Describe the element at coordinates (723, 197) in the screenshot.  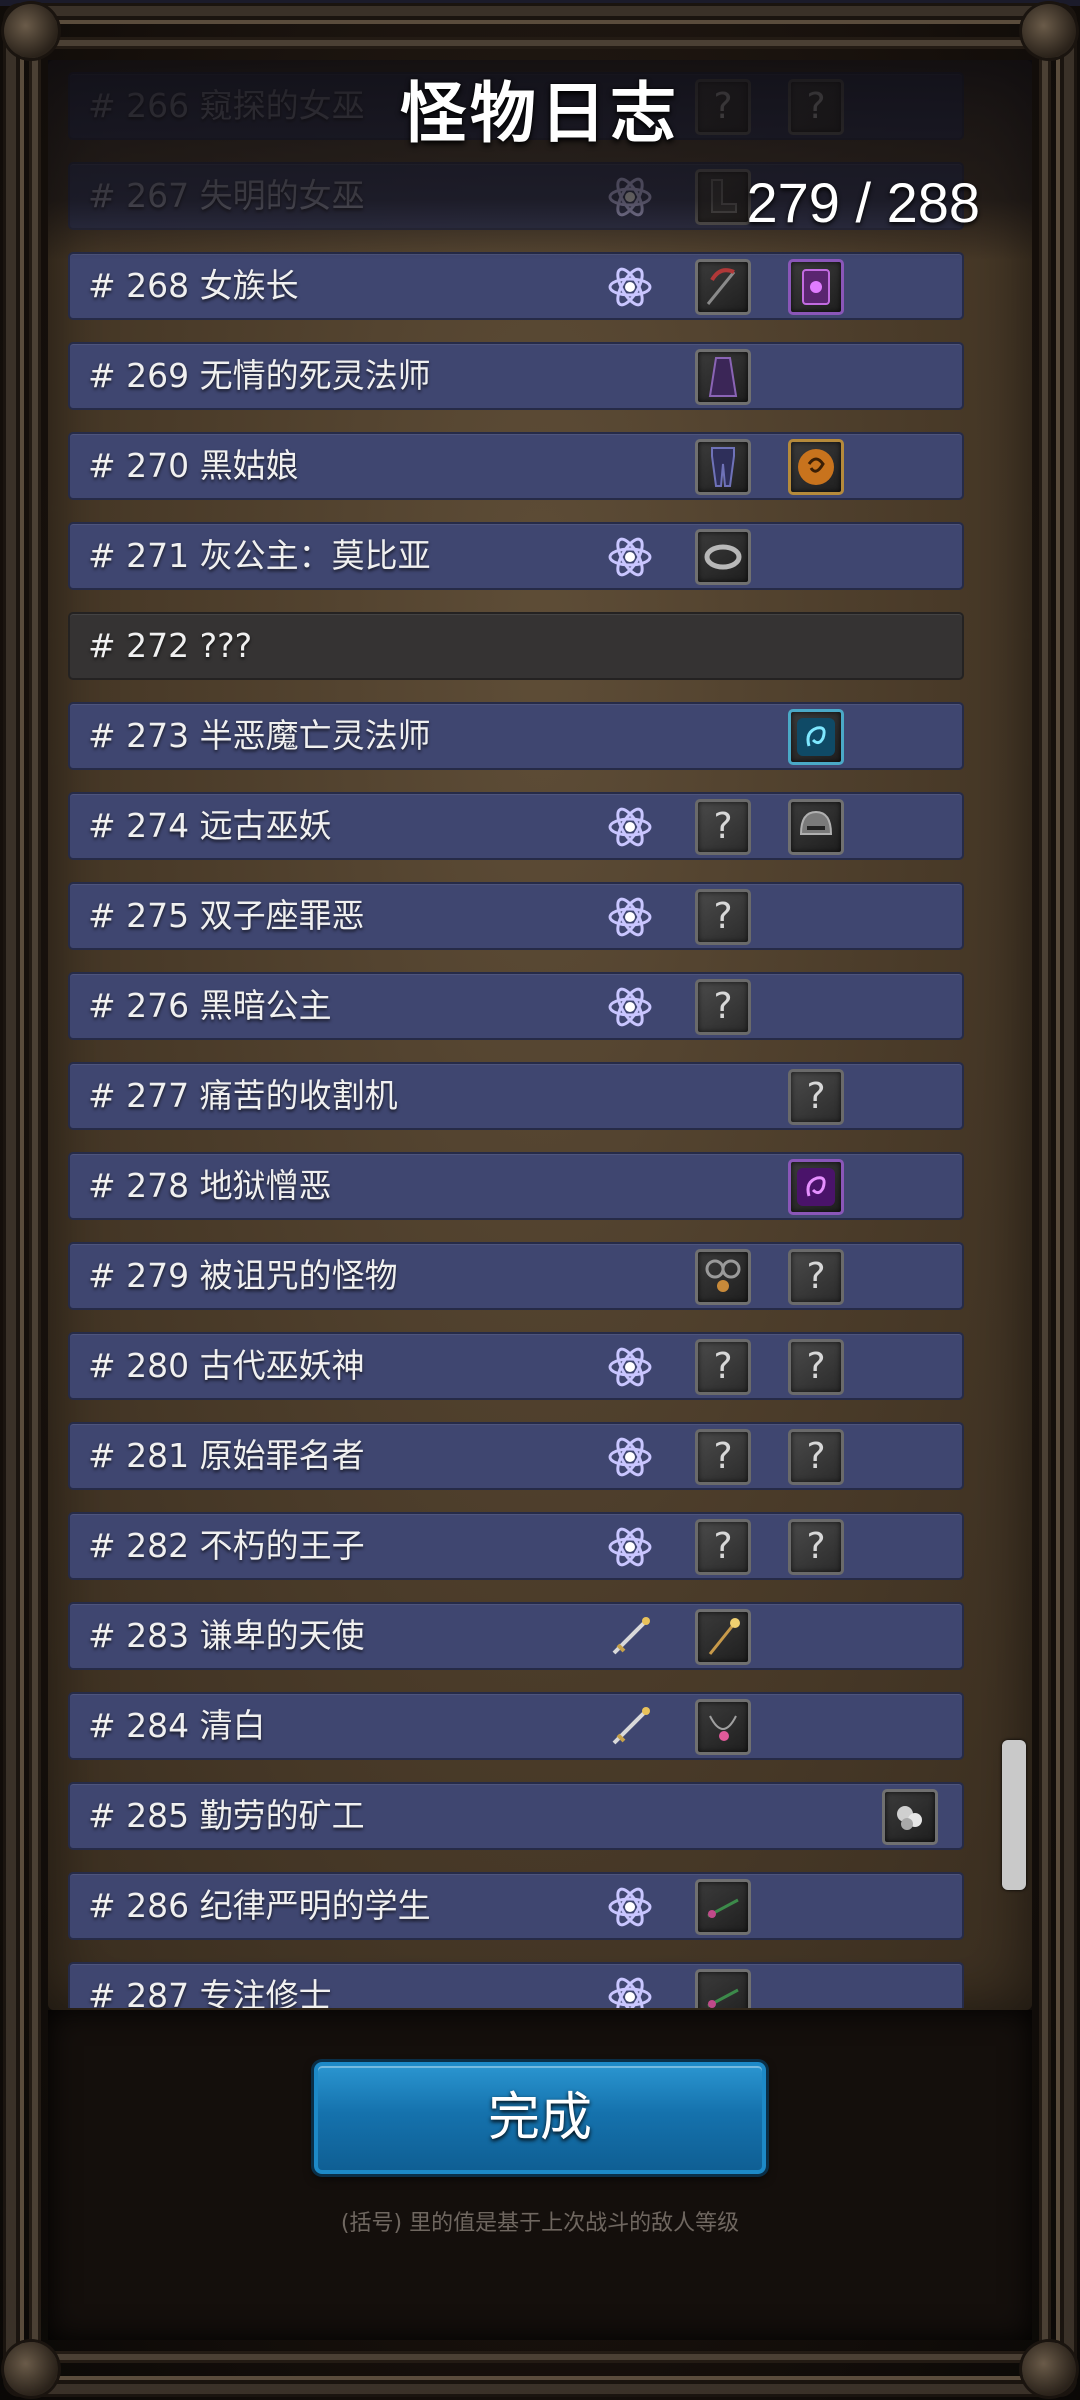
I see `boots-icon` at that location.